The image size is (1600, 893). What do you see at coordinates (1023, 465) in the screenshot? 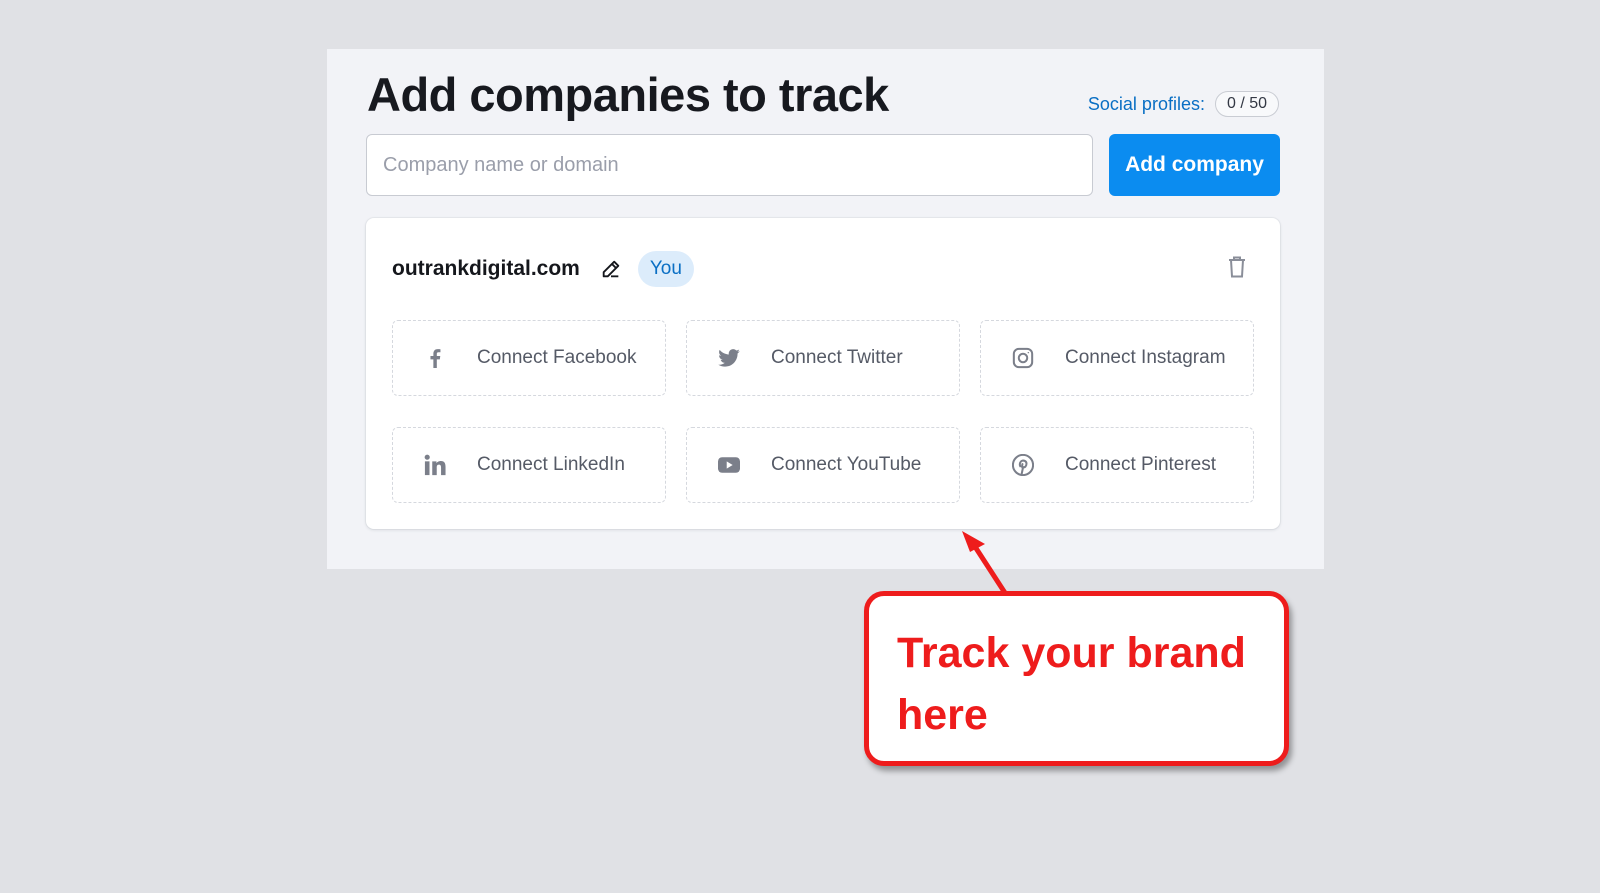
I see `pinterest-icon` at bounding box center [1023, 465].